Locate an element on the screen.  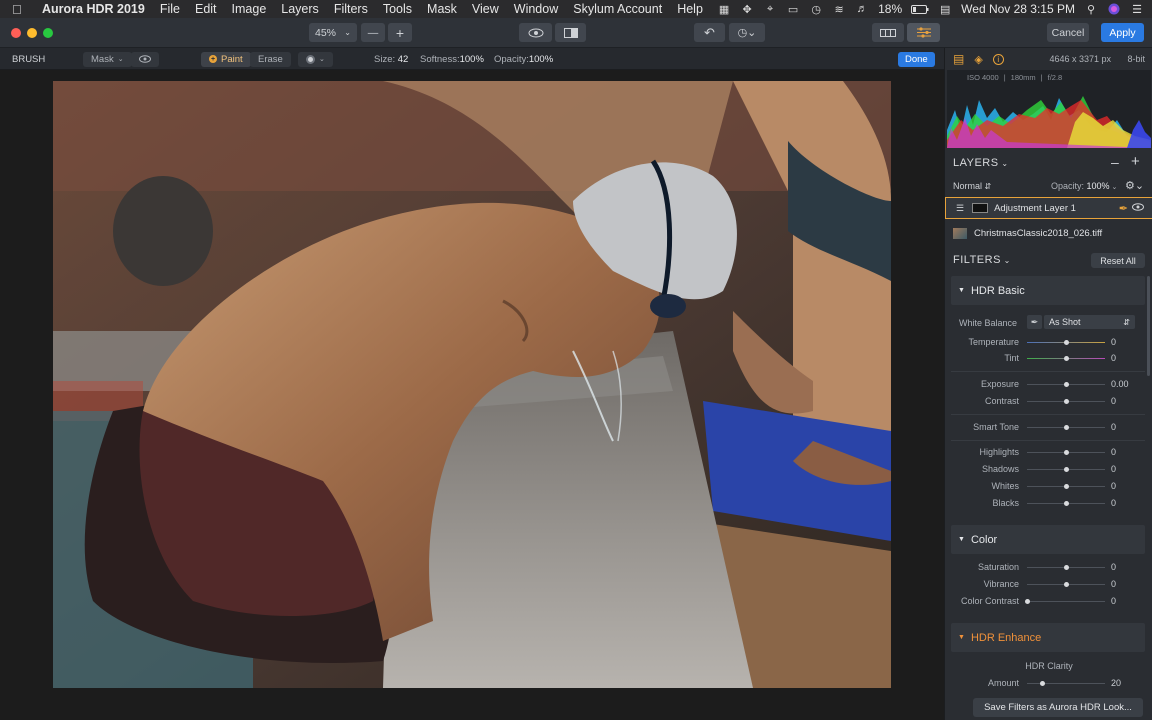
erase-mode-button: Erase is located at coordinates (270, 59).